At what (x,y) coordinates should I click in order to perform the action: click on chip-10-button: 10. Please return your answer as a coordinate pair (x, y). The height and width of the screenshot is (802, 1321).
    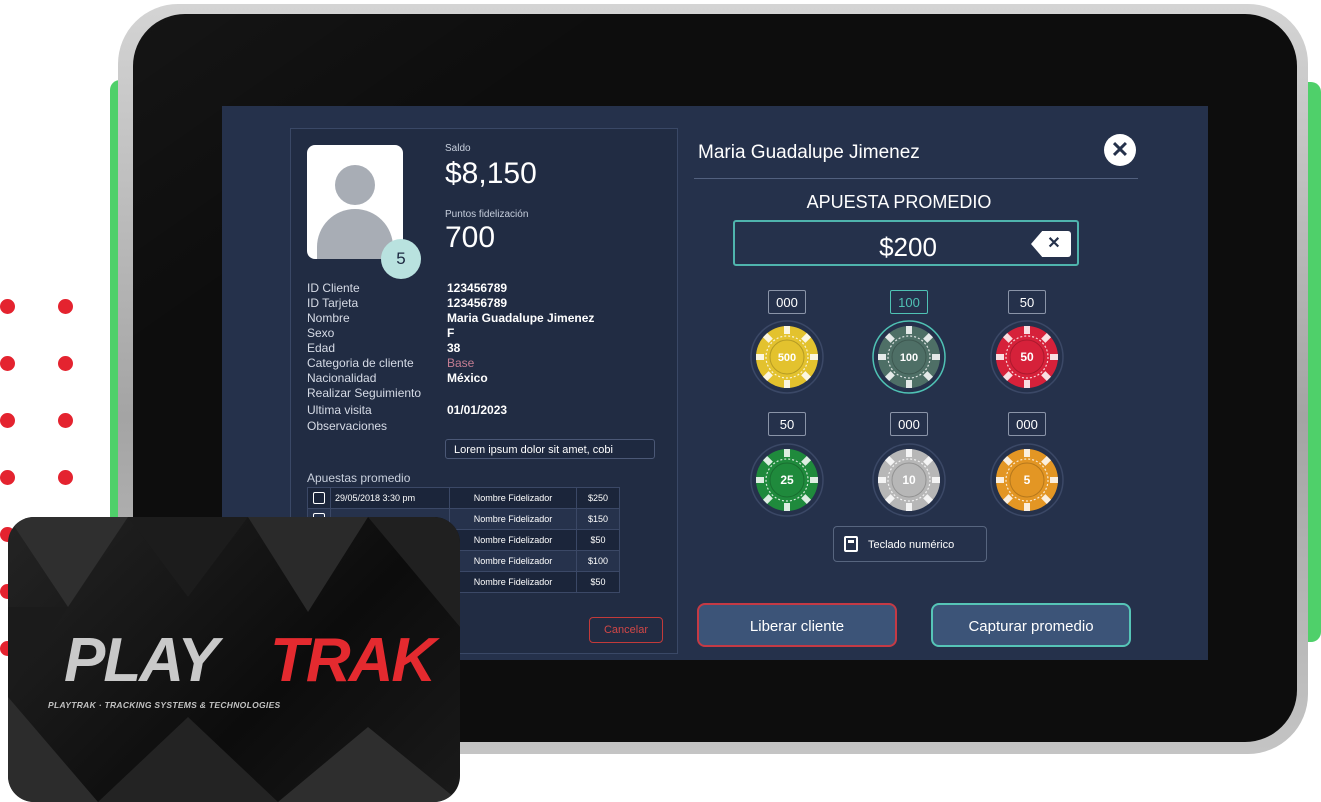
    Looking at the image, I should click on (909, 480).